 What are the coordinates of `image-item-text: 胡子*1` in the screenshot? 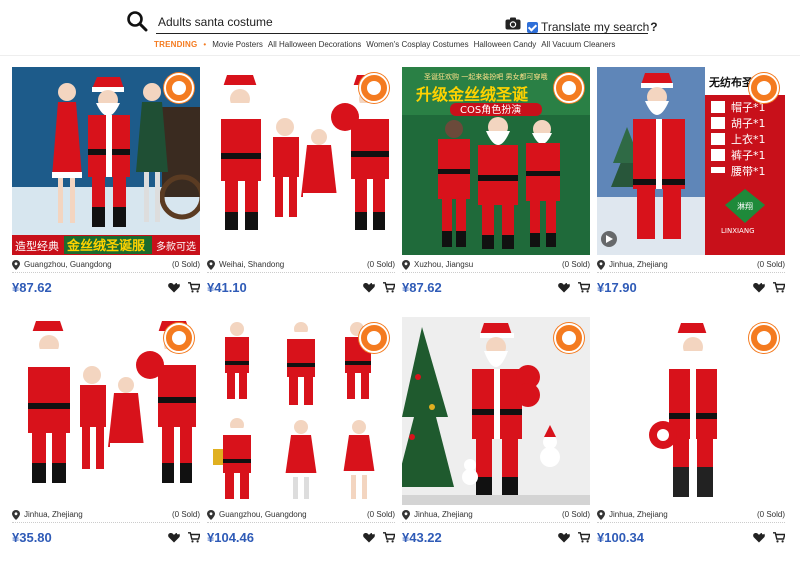 It's located at (748, 123).